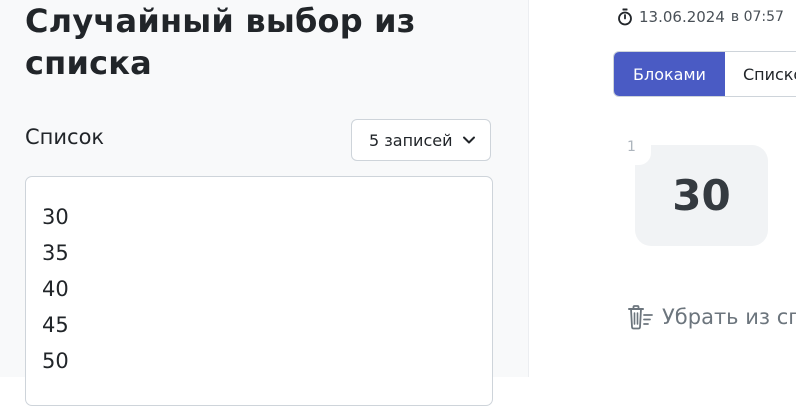 The width and height of the screenshot is (796, 406). I want to click on timestamp-time: в 07:57, so click(757, 17).